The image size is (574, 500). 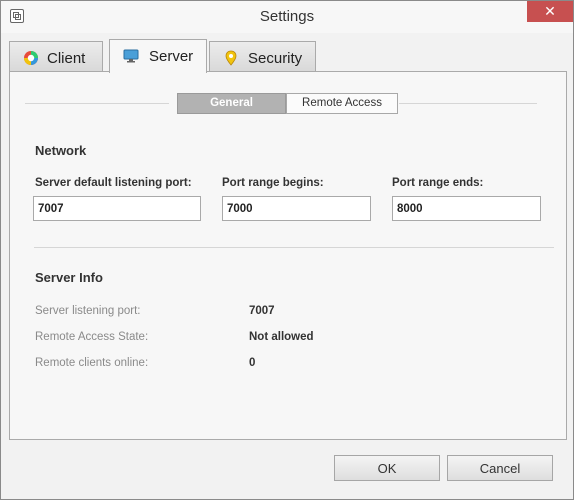 I want to click on remote-access-state-label: Remote Access State:, so click(x=92, y=337).